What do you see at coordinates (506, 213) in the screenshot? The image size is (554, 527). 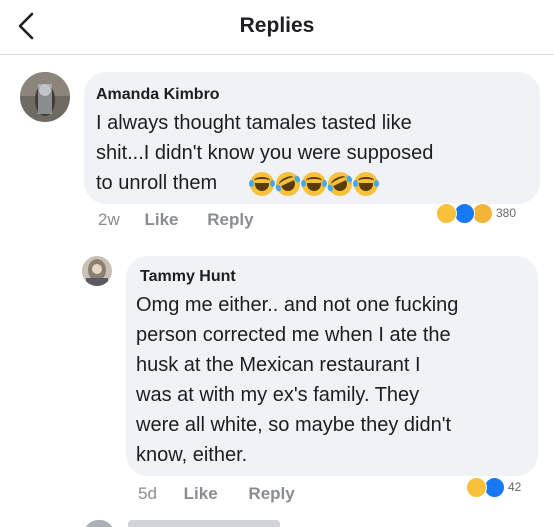 I see `reaction-count: 380` at bounding box center [506, 213].